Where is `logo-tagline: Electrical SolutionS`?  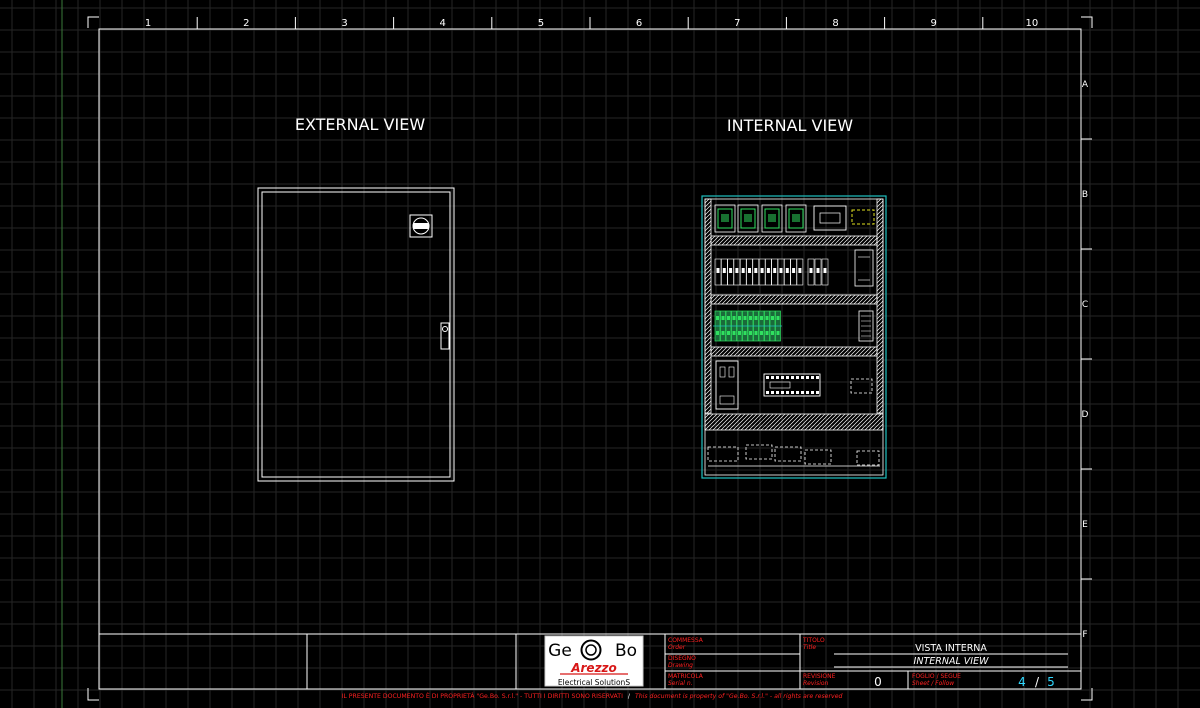 logo-tagline: Electrical SolutionS is located at coordinates (594, 682).